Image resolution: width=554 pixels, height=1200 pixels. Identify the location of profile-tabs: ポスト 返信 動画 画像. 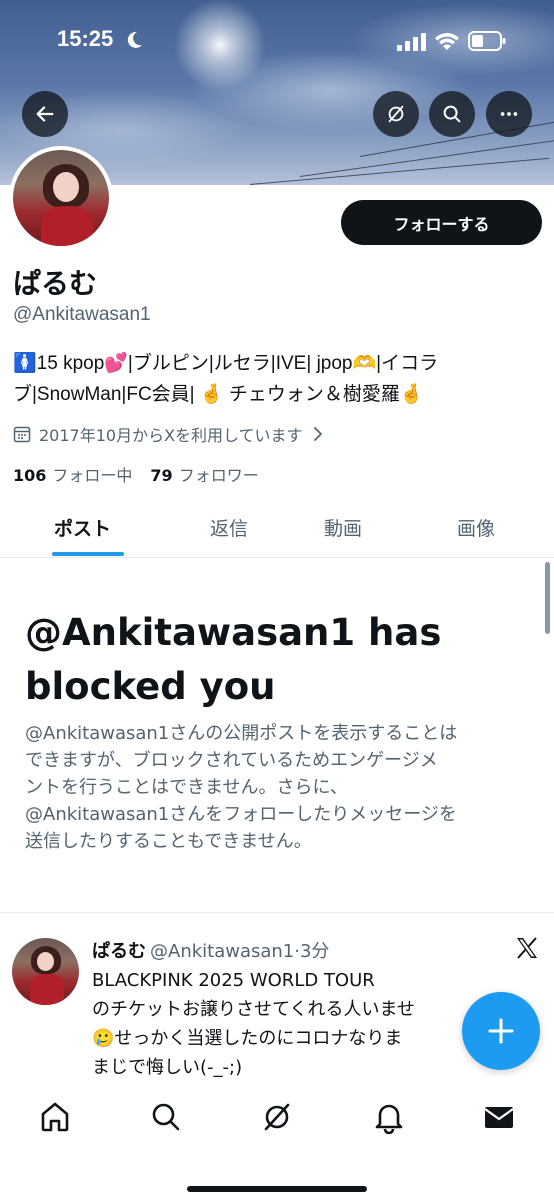
(277, 529).